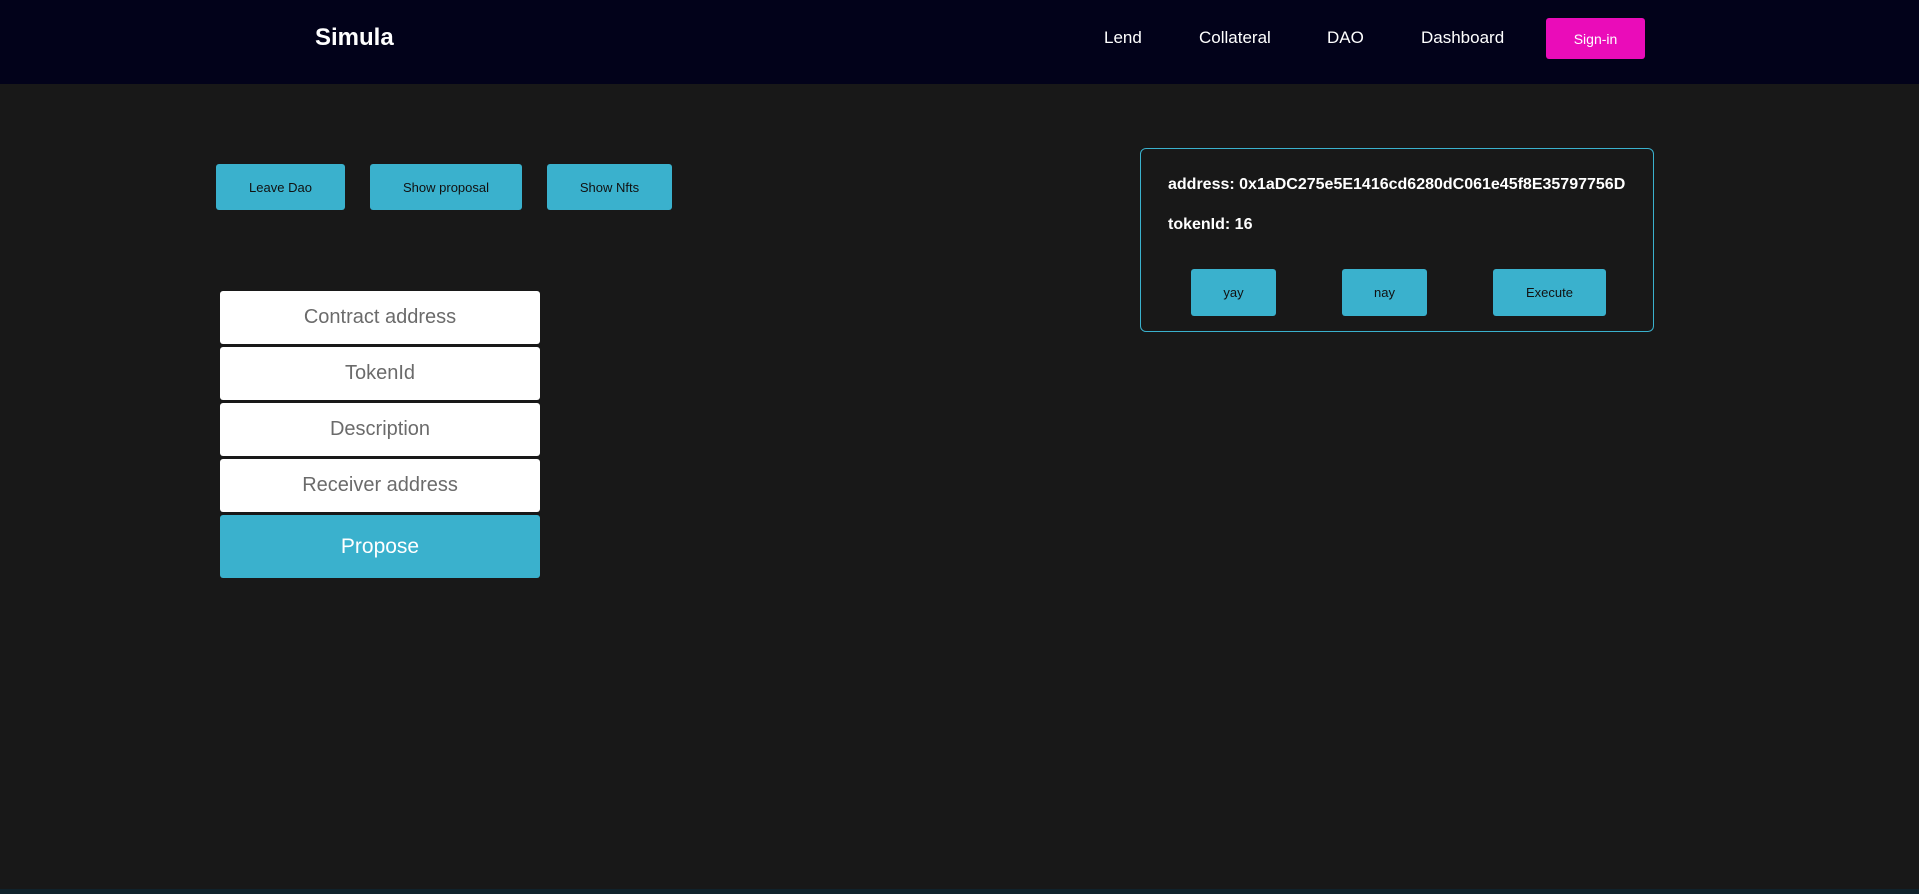  I want to click on proposal-token-id: tokenId: 16, so click(1210, 225).